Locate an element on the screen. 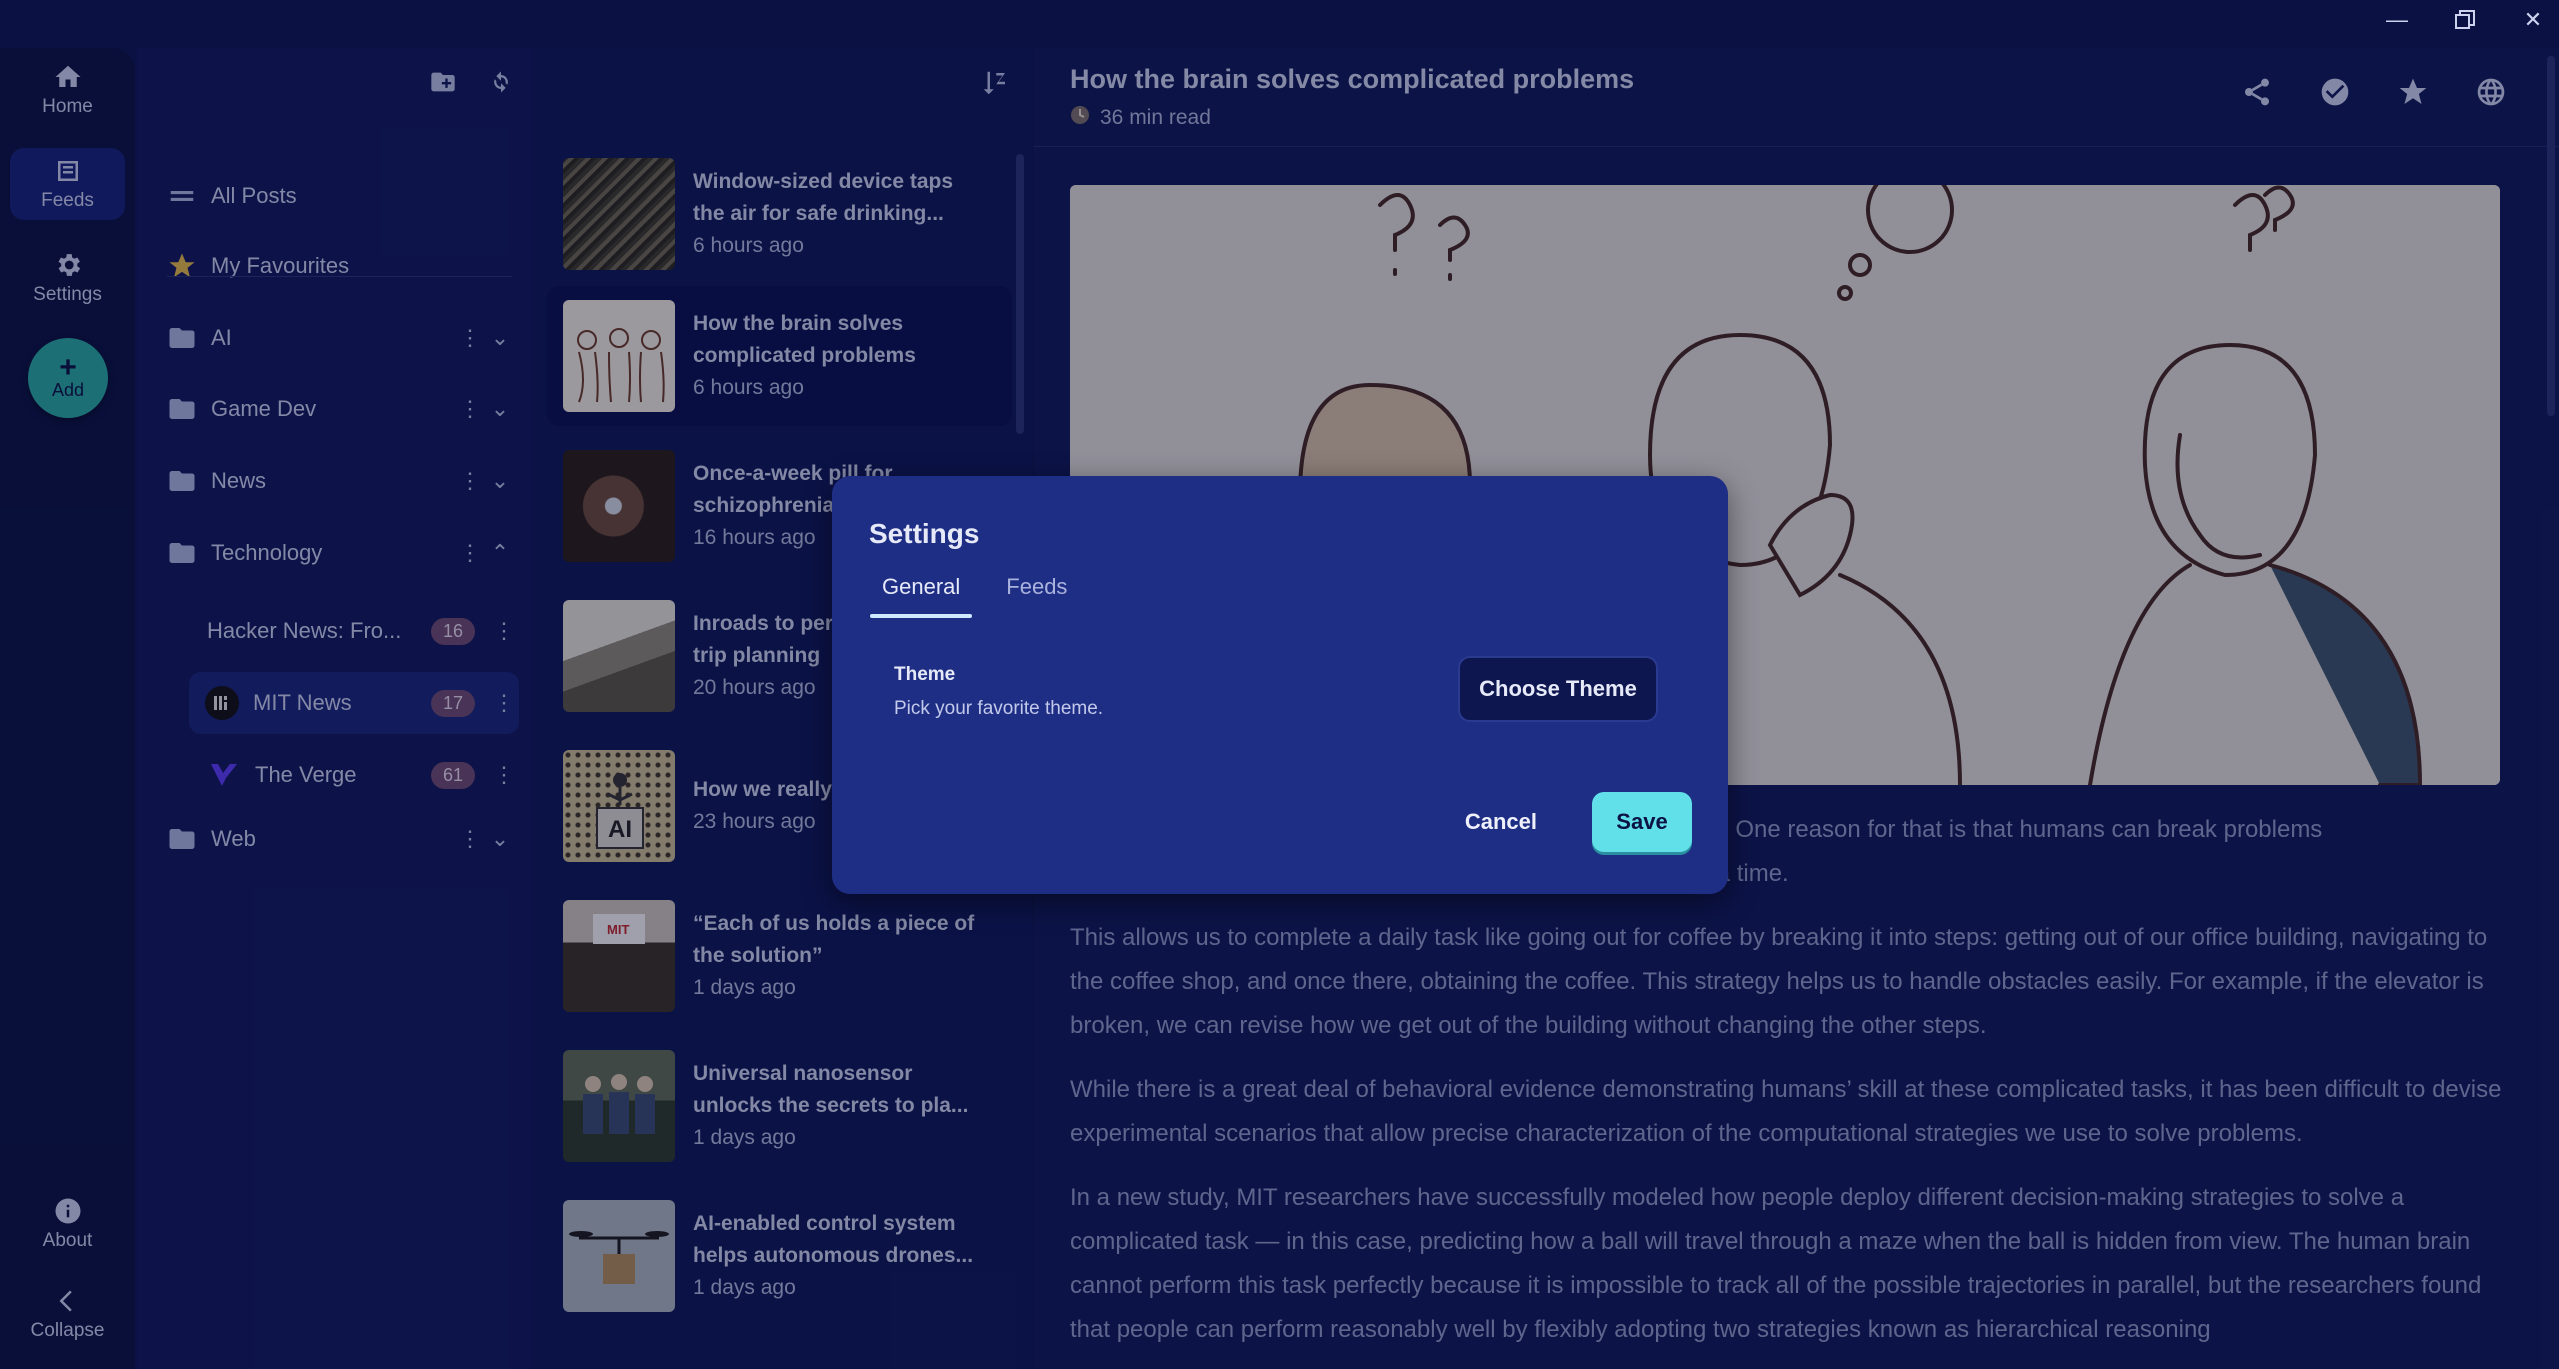 The height and width of the screenshot is (1369, 2559). dialog-tabs: General Feeds is located at coordinates (968, 596).